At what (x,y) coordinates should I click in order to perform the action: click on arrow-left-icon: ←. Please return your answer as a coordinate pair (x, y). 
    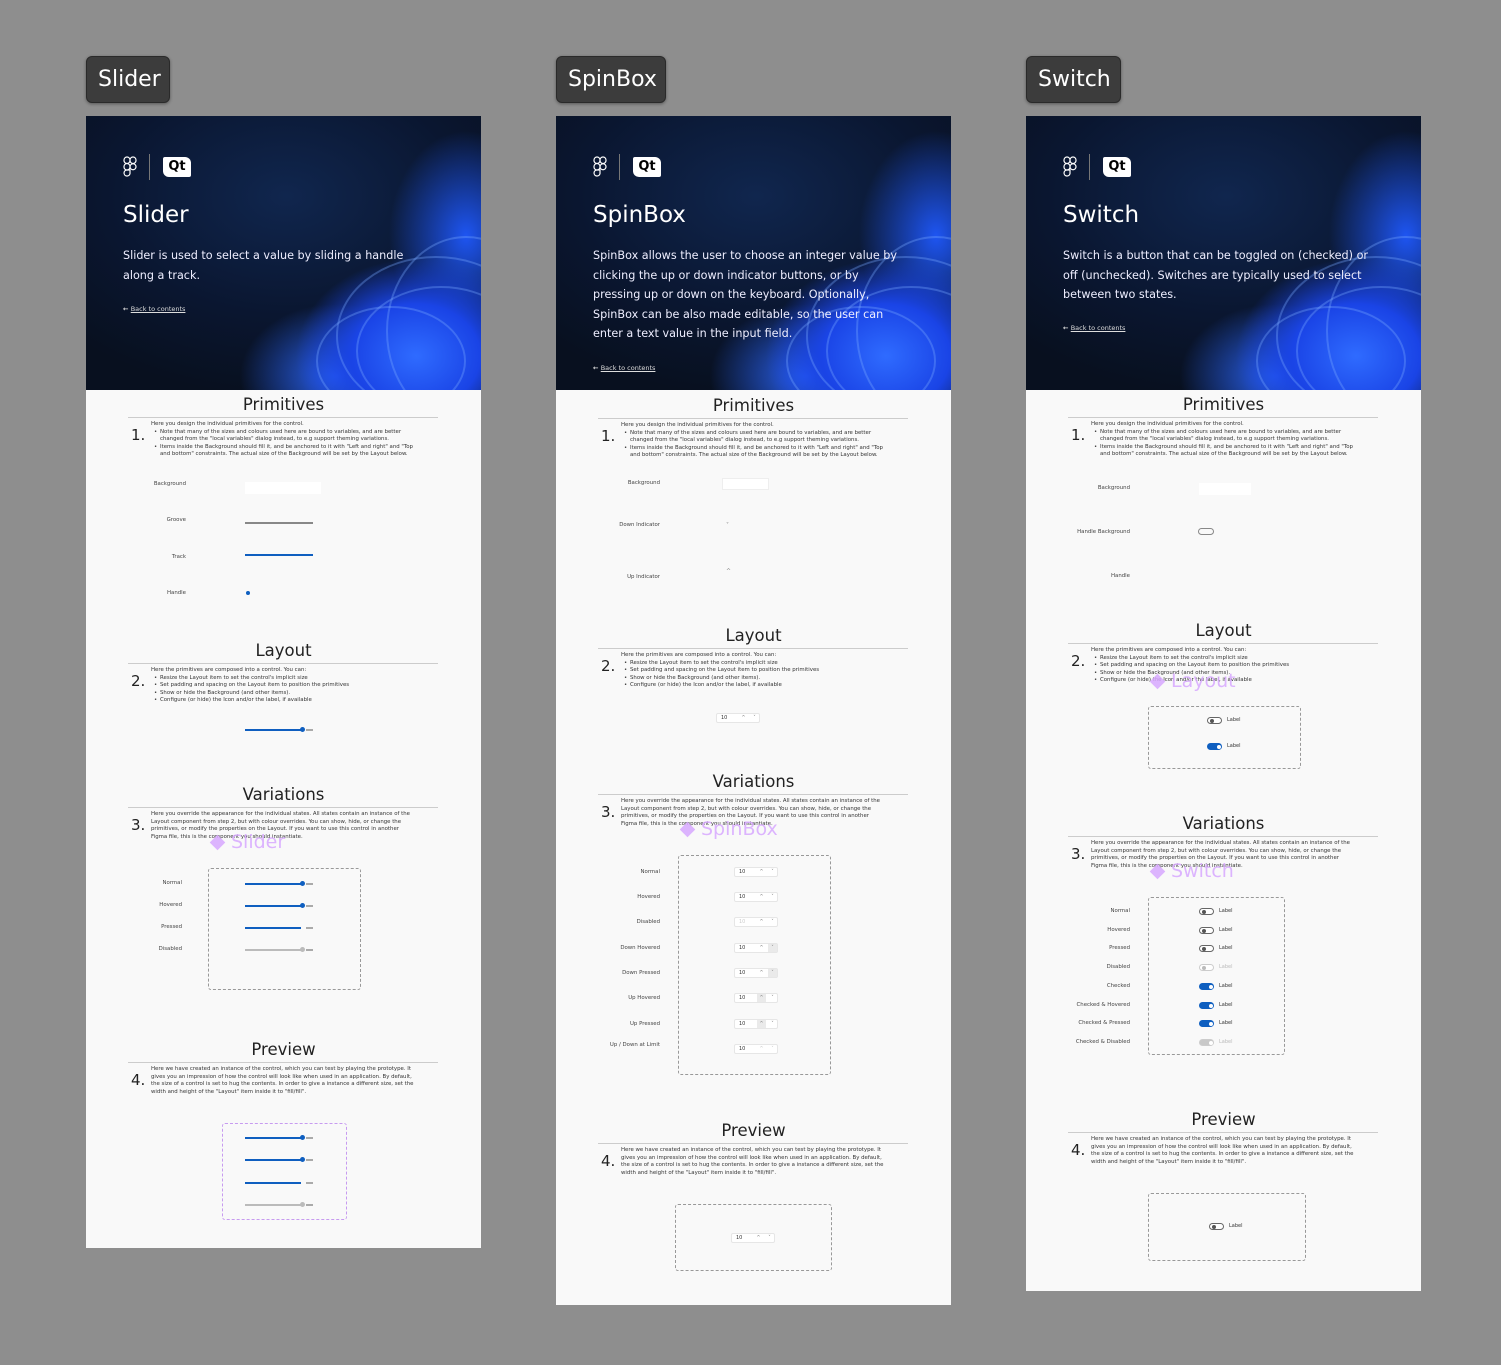
    Looking at the image, I should click on (127, 309).